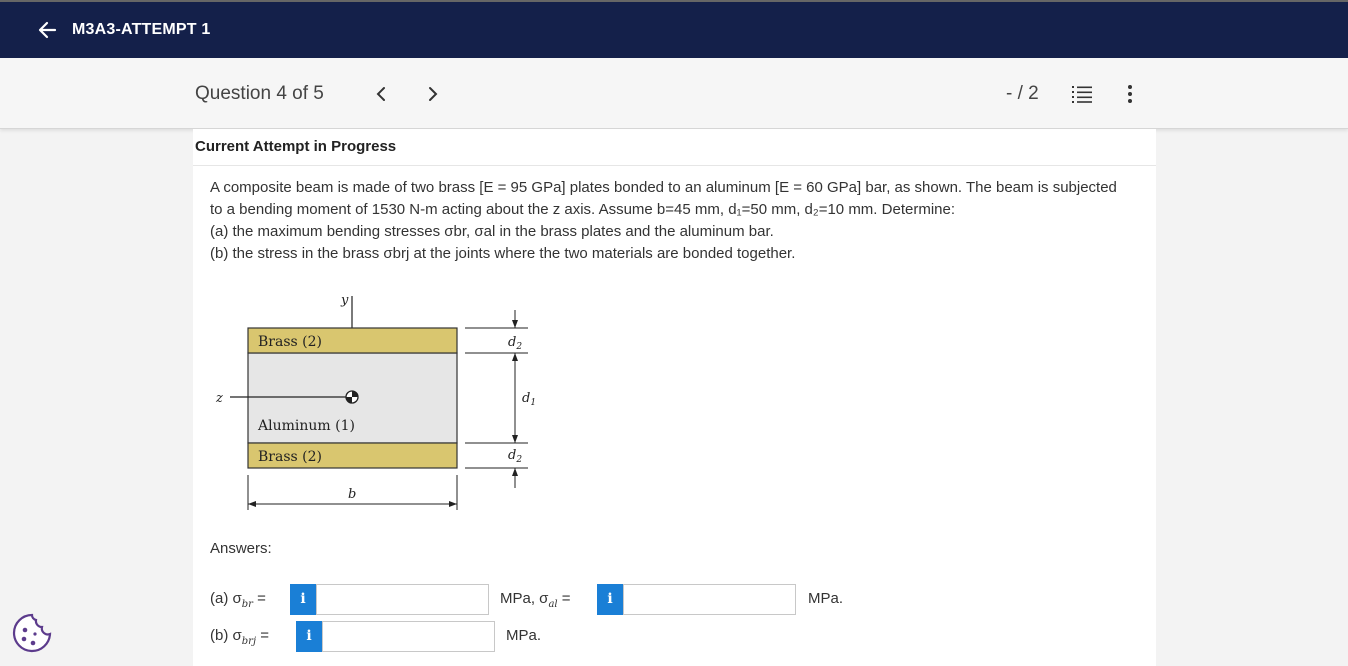 The height and width of the screenshot is (666, 1348). What do you see at coordinates (402, 599) in the screenshot?
I see `answer-input-sigma-br` at bounding box center [402, 599].